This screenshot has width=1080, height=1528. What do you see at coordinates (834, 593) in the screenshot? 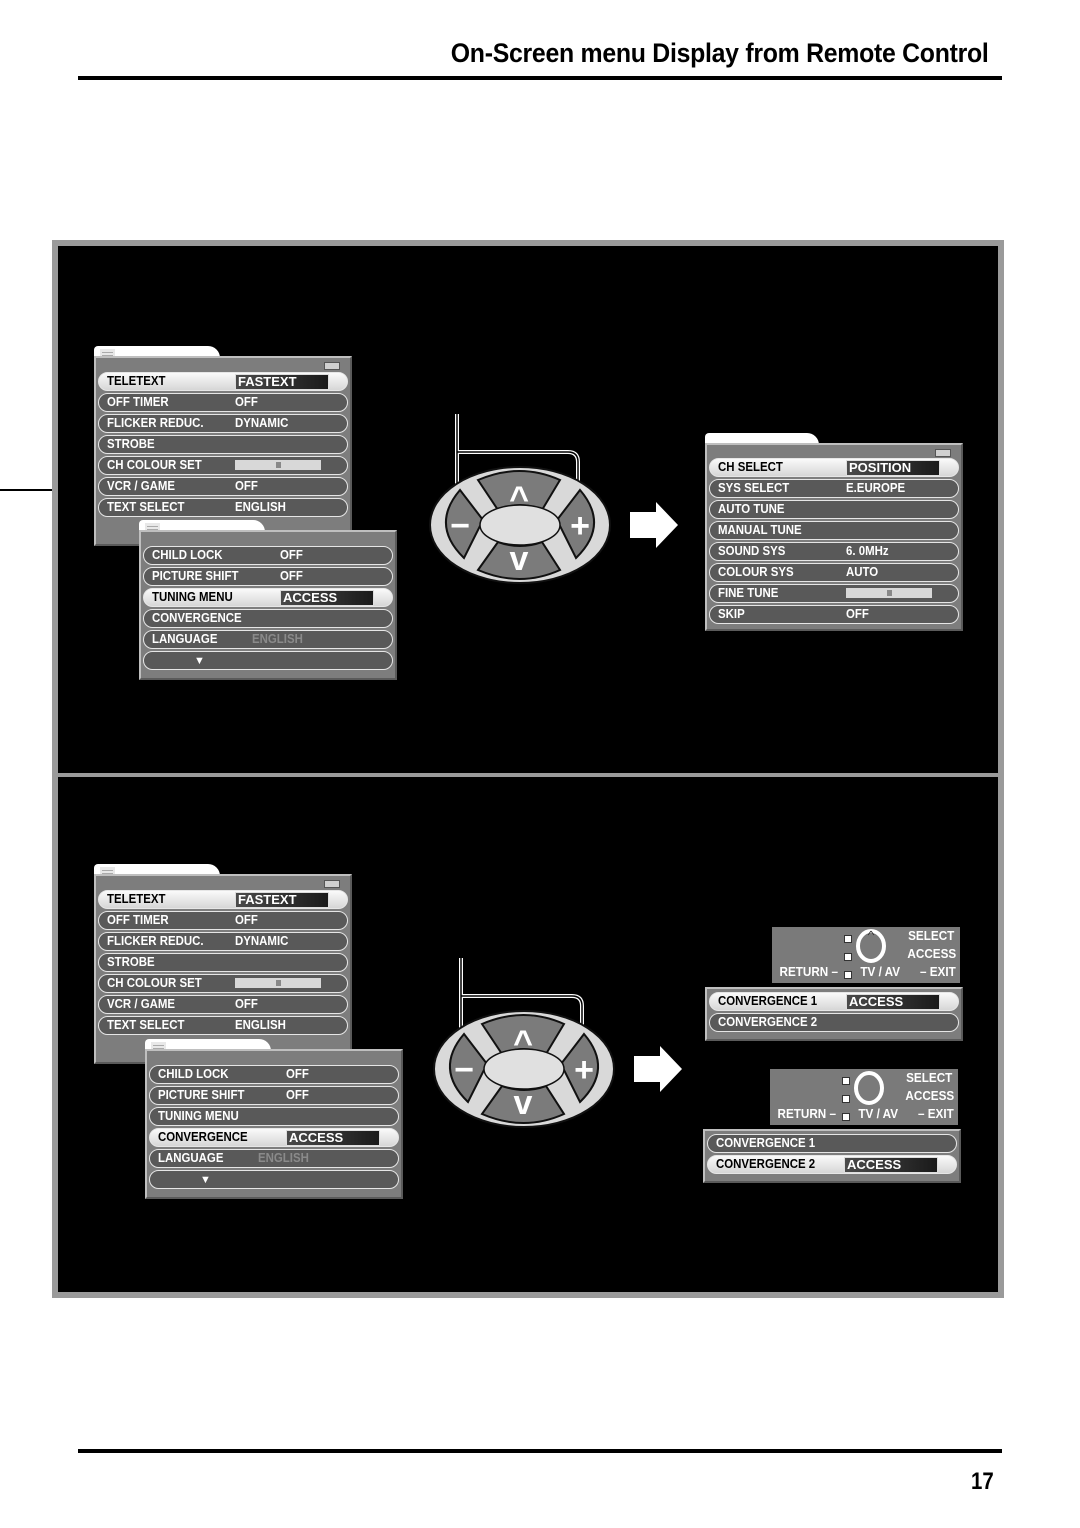
I see `menu-row: FINE TUNE` at bounding box center [834, 593].